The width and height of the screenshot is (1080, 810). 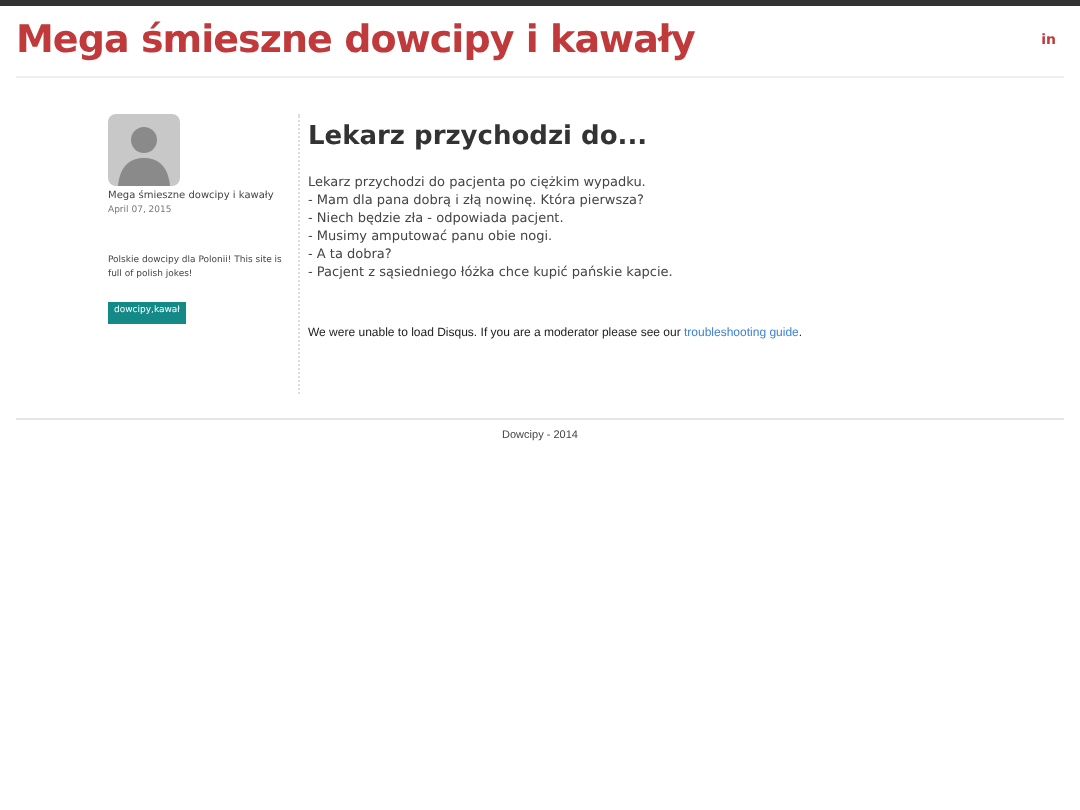 I want to click on avatar-icon, so click(x=144, y=150).